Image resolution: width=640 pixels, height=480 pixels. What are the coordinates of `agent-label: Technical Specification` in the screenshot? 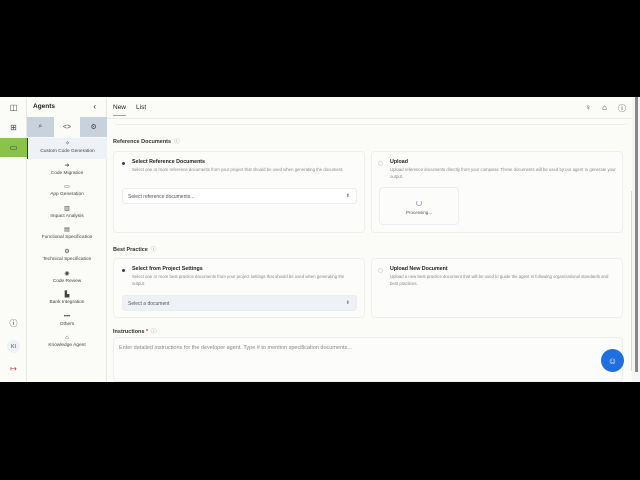 It's located at (67, 259).